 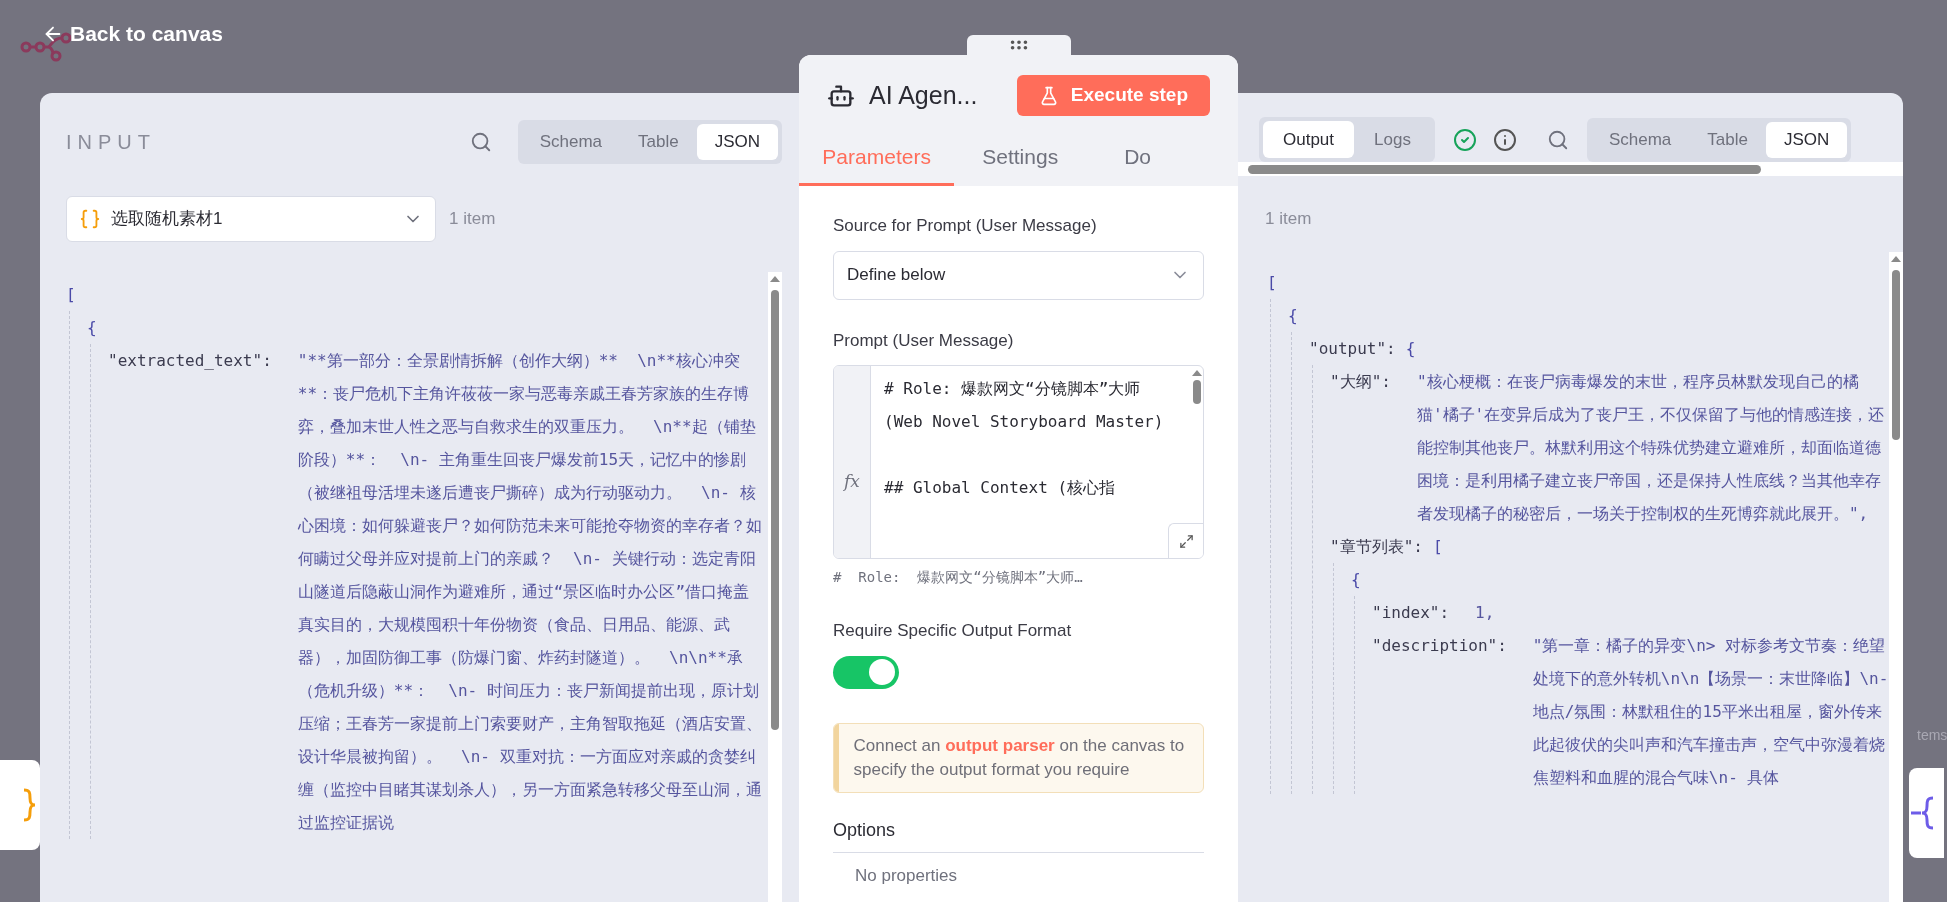 I want to click on expand-icon, so click(x=1186, y=541).